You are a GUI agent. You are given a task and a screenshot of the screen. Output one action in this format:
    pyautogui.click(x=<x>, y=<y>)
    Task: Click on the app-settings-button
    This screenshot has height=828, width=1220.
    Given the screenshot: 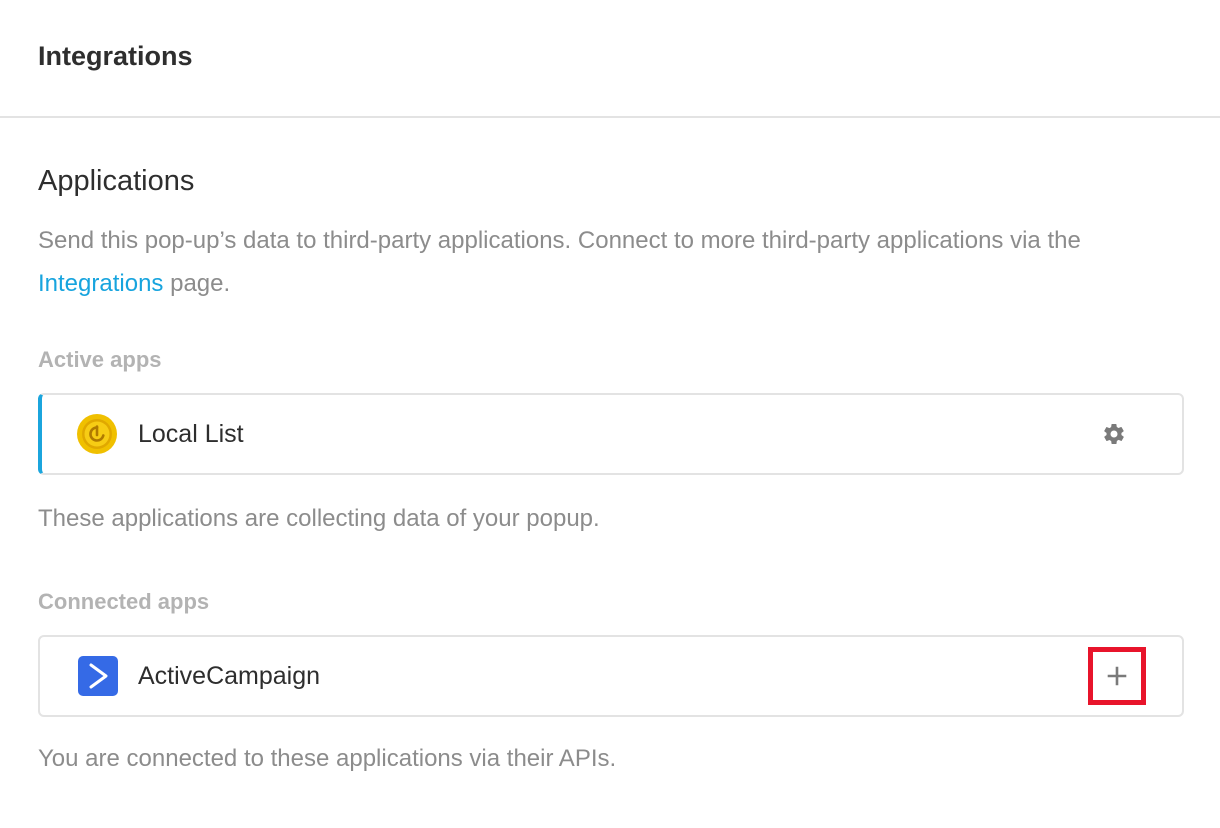 What is the action you would take?
    pyautogui.click(x=1114, y=434)
    